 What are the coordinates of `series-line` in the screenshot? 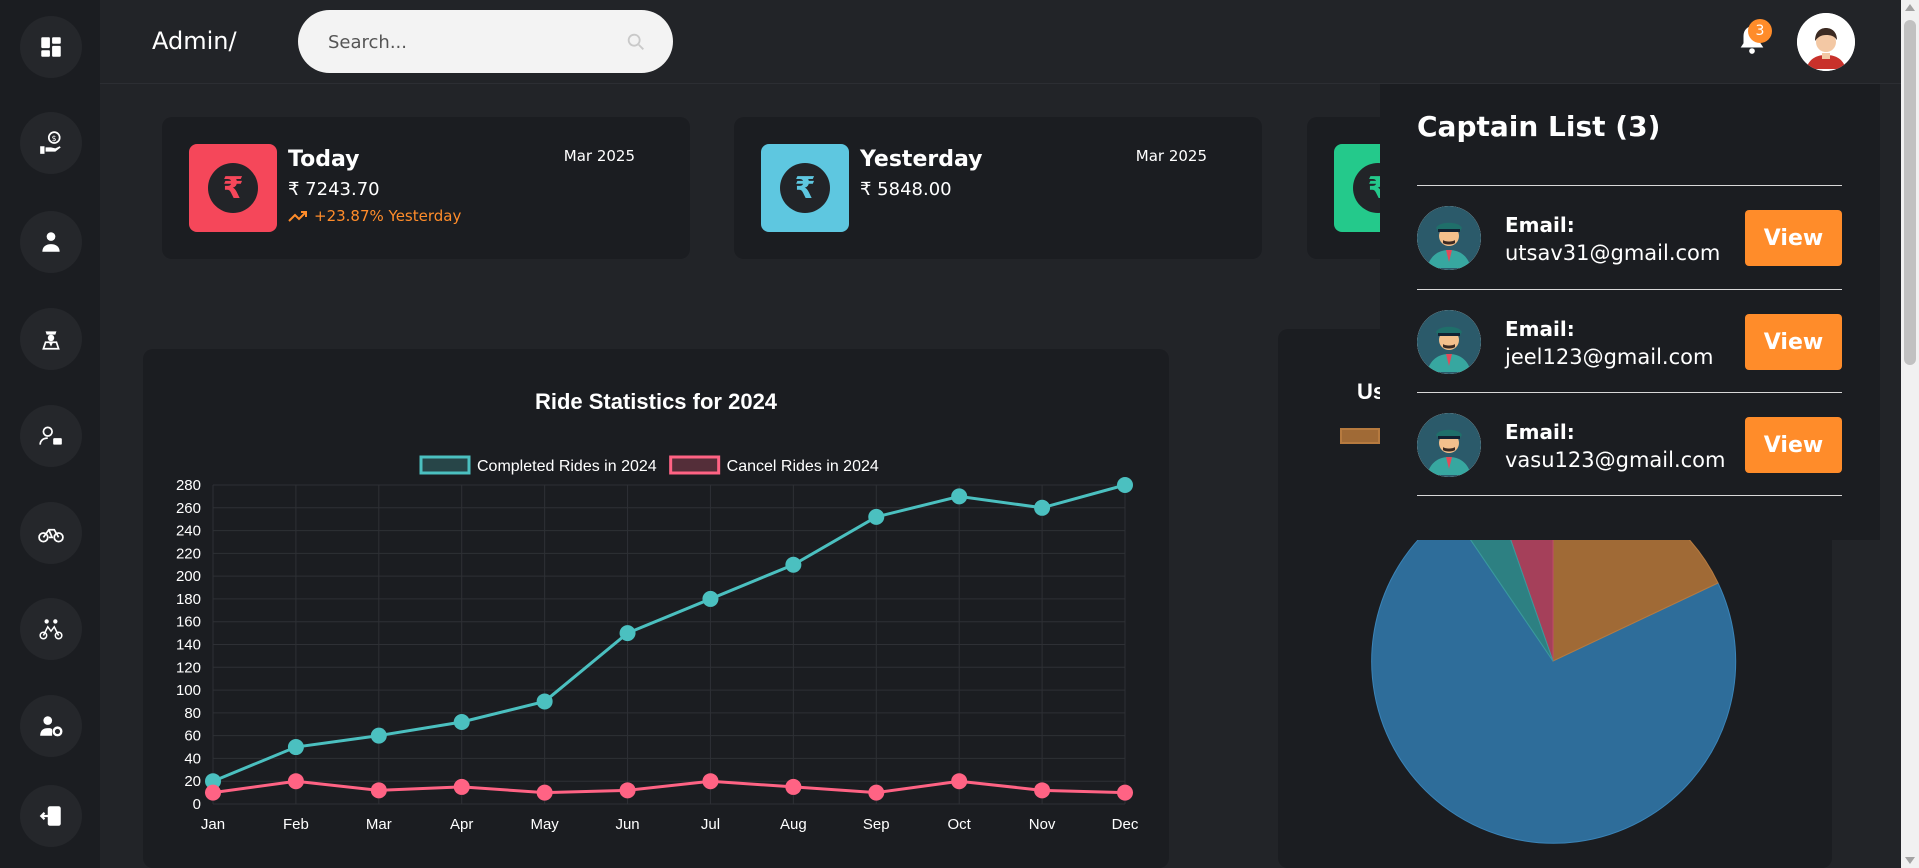 It's located at (669, 787).